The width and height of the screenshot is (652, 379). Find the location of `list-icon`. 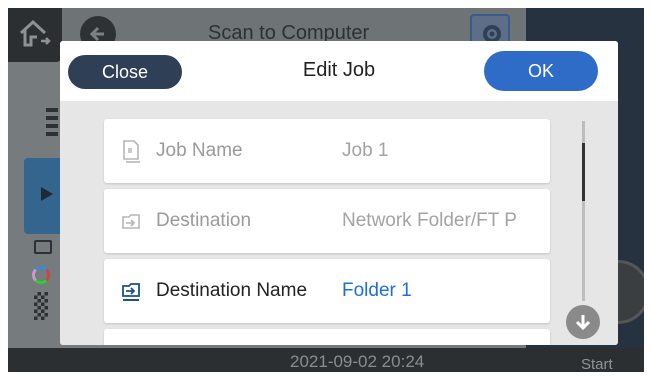

list-icon is located at coordinates (52, 122).